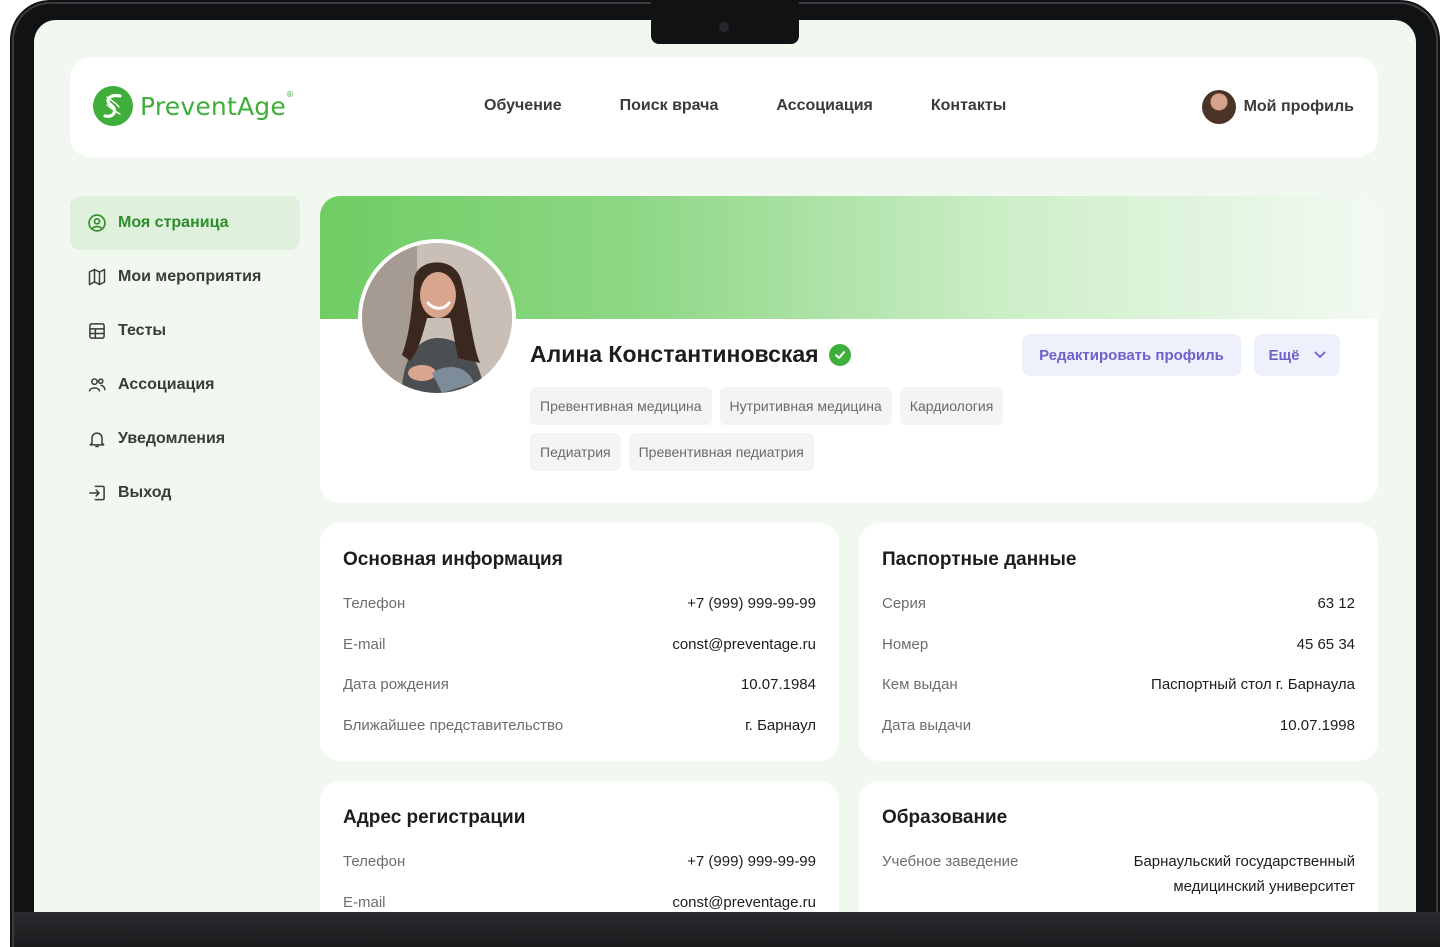 The width and height of the screenshot is (1454, 947). What do you see at coordinates (166, 384) in the screenshot?
I see `sidebar-item-label: Ассоциация` at bounding box center [166, 384].